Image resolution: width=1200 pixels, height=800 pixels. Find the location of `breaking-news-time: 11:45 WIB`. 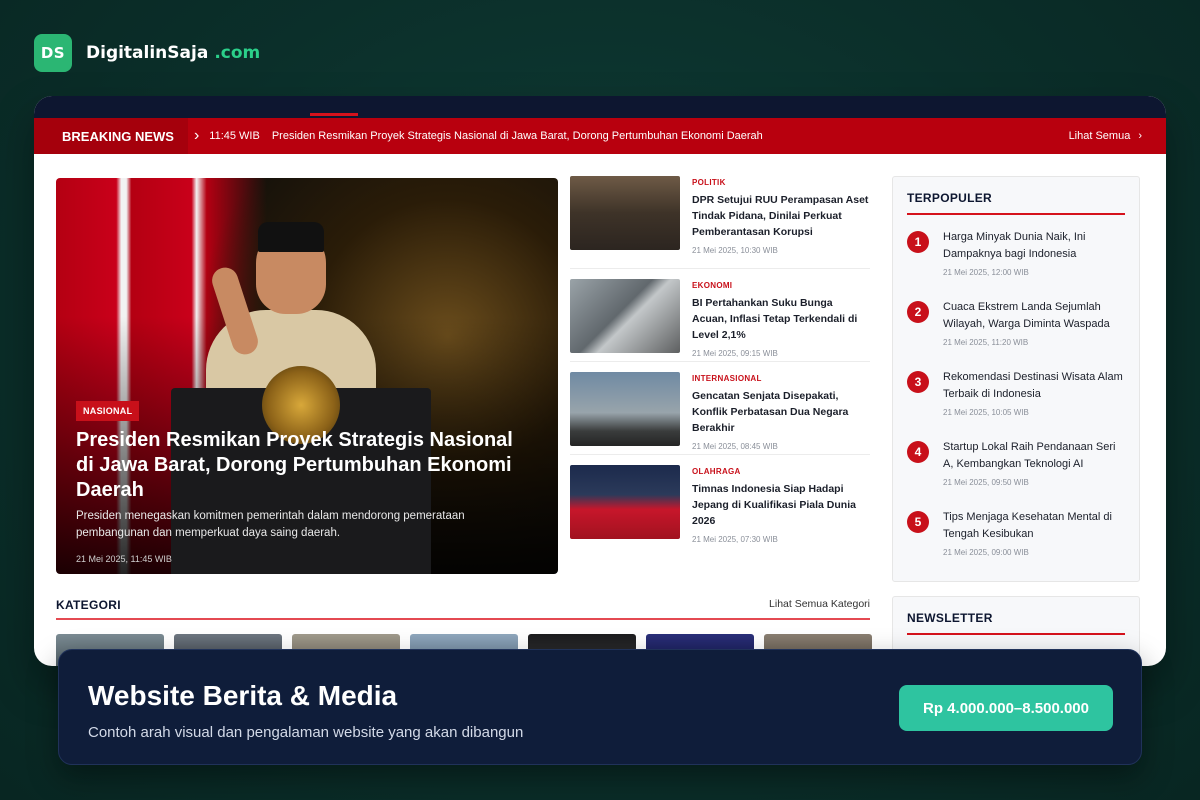

breaking-news-time: 11:45 WIB is located at coordinates (234, 136).